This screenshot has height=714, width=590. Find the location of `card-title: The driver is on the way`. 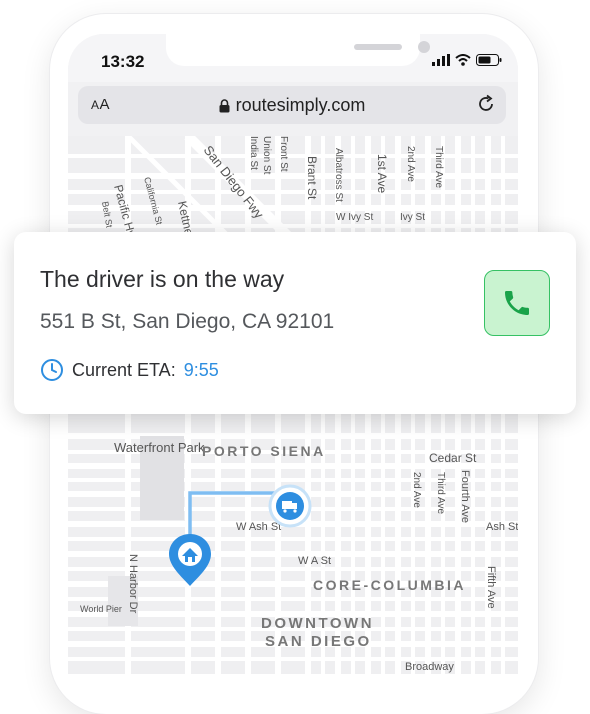

card-title: The driver is on the way is located at coordinates (162, 279).